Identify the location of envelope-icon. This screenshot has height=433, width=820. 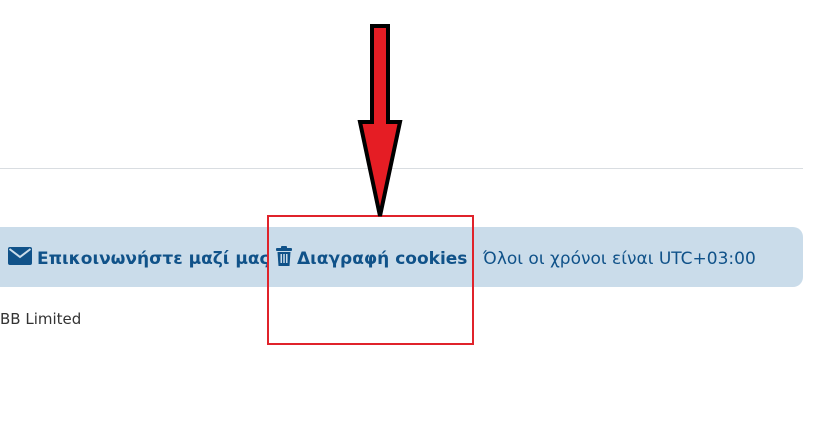
(20, 259).